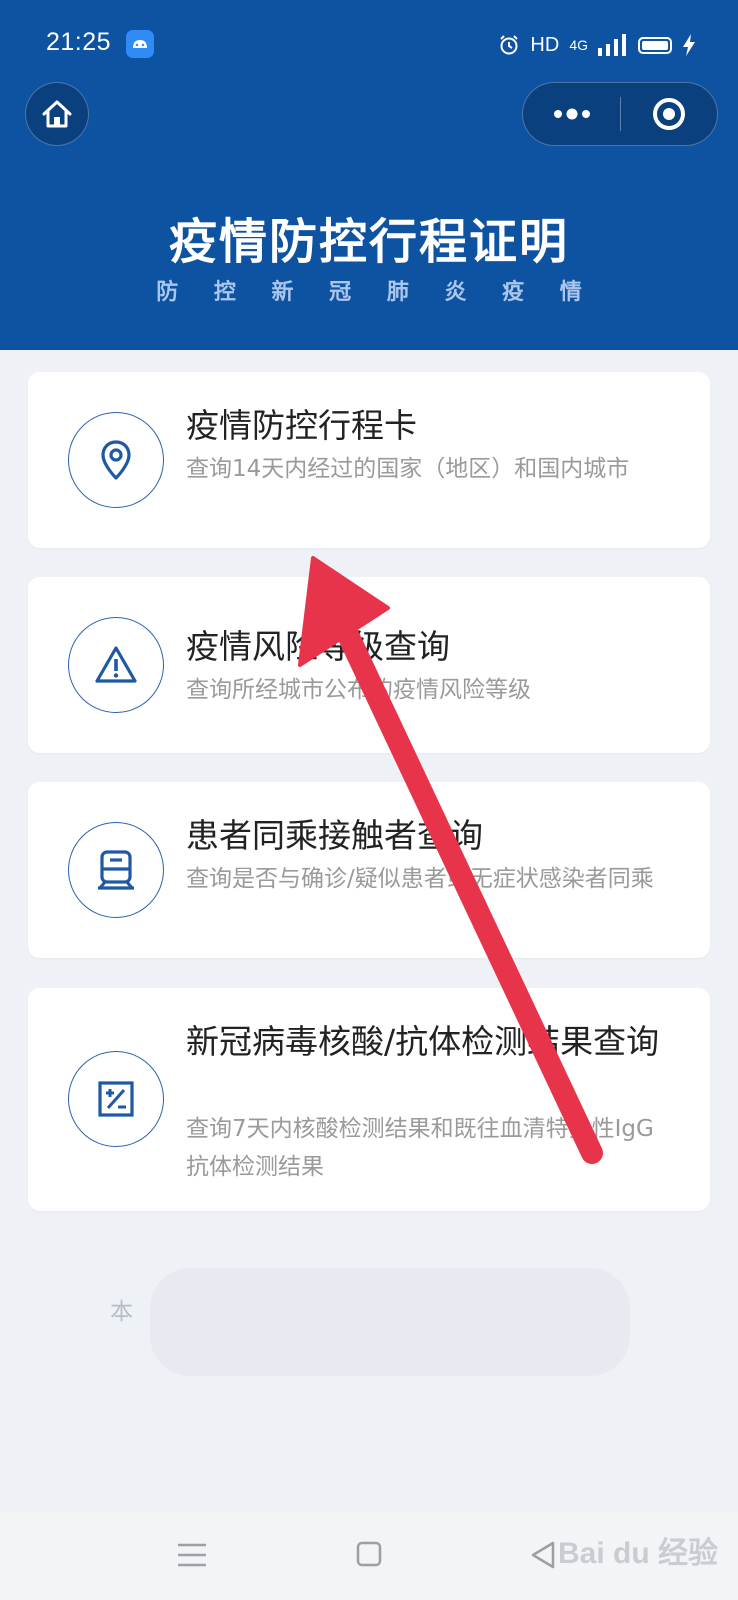  What do you see at coordinates (140, 44) in the screenshot?
I see `android-app-icon` at bounding box center [140, 44].